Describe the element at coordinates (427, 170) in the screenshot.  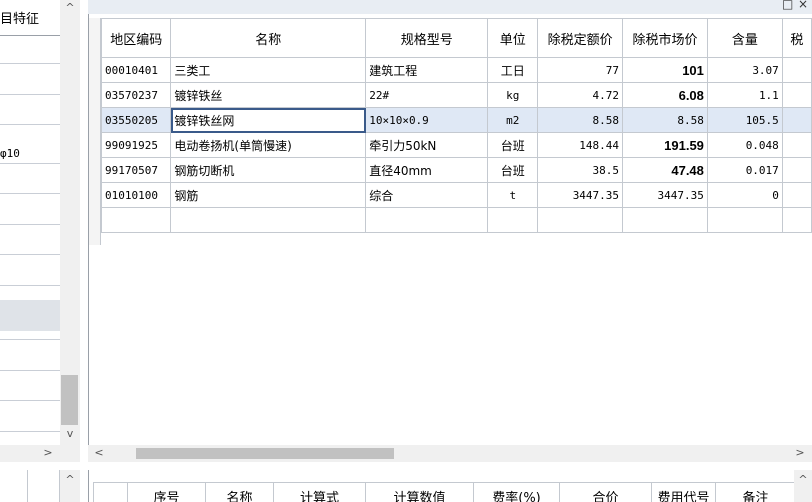
I see `cell-spec: 直径40mm` at that location.